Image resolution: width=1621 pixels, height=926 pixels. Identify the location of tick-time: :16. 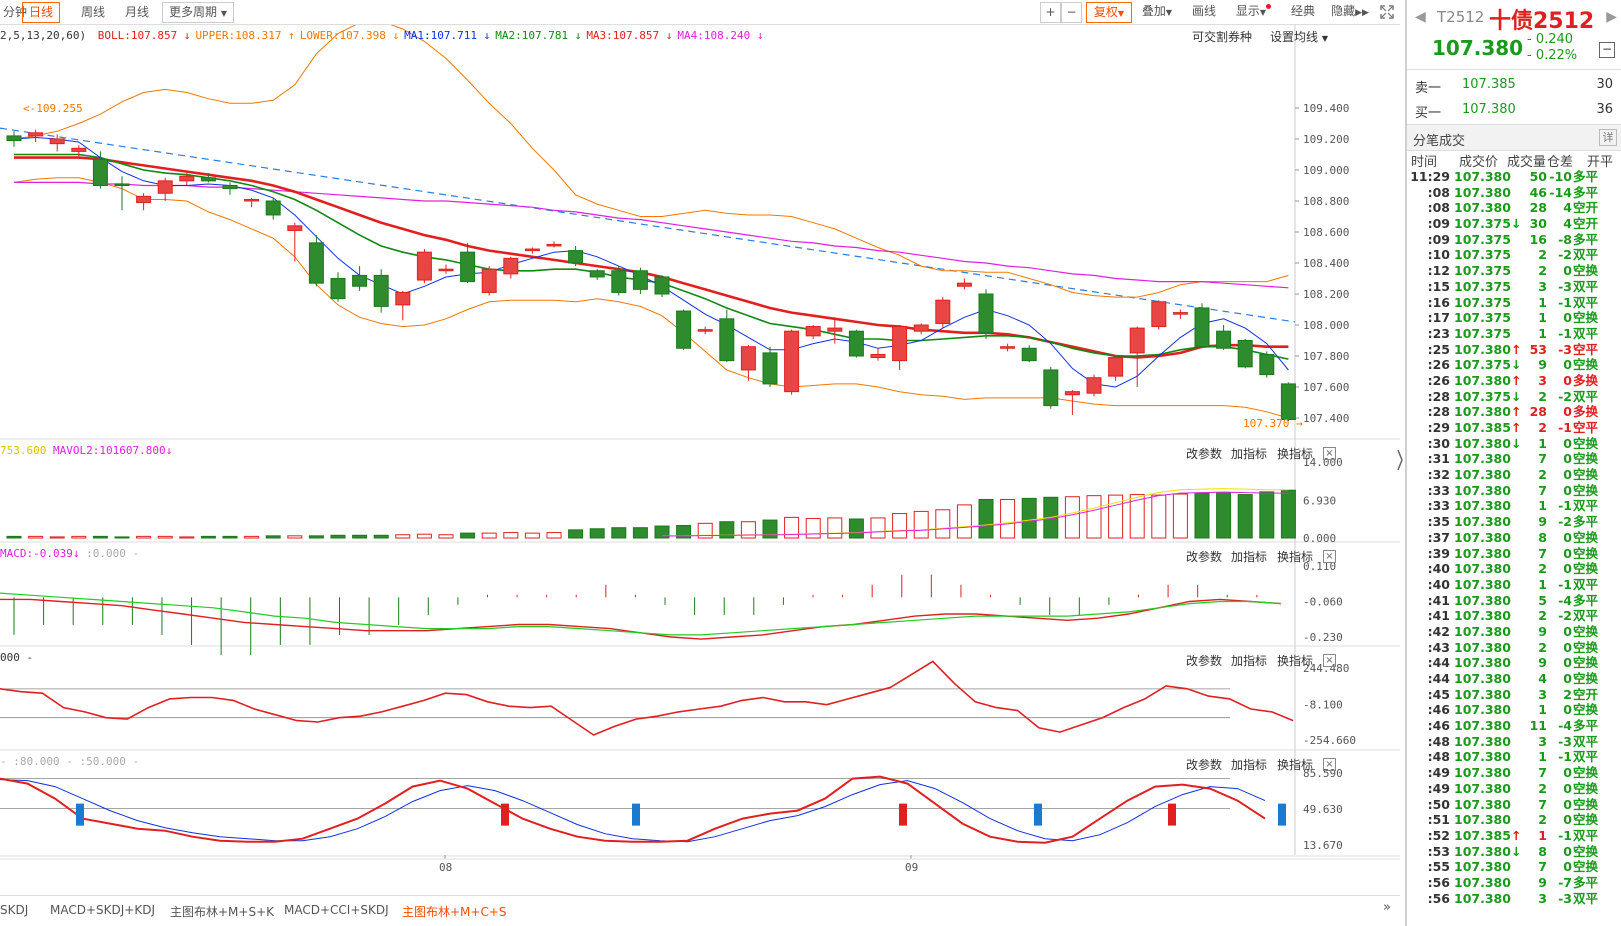
(1438, 302).